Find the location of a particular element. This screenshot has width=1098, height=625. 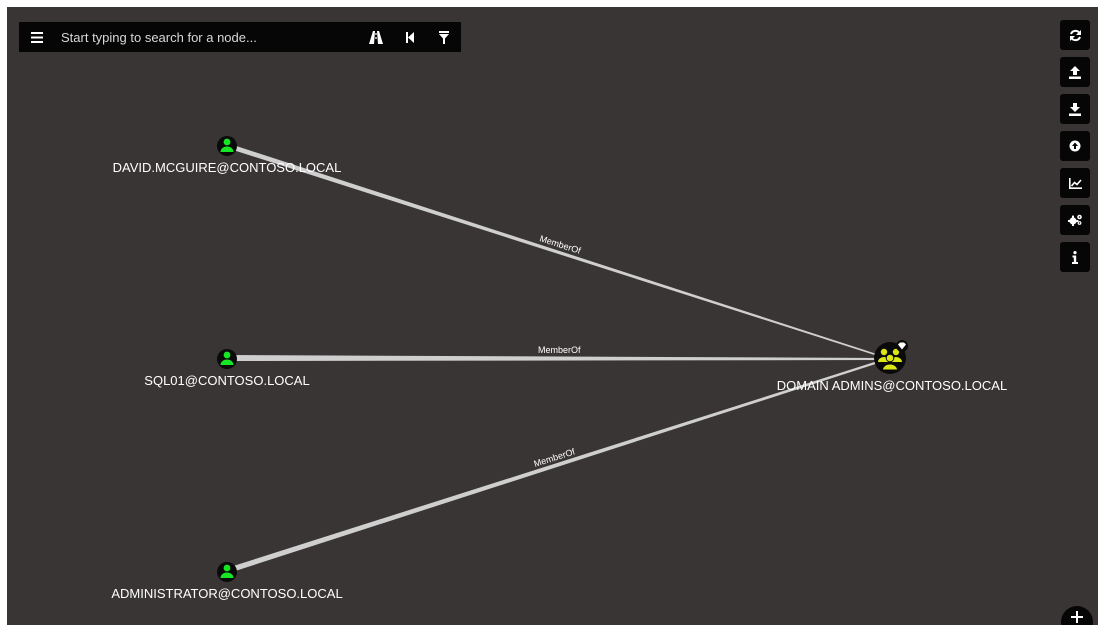

high-value-diamond-icon is located at coordinates (902, 346).